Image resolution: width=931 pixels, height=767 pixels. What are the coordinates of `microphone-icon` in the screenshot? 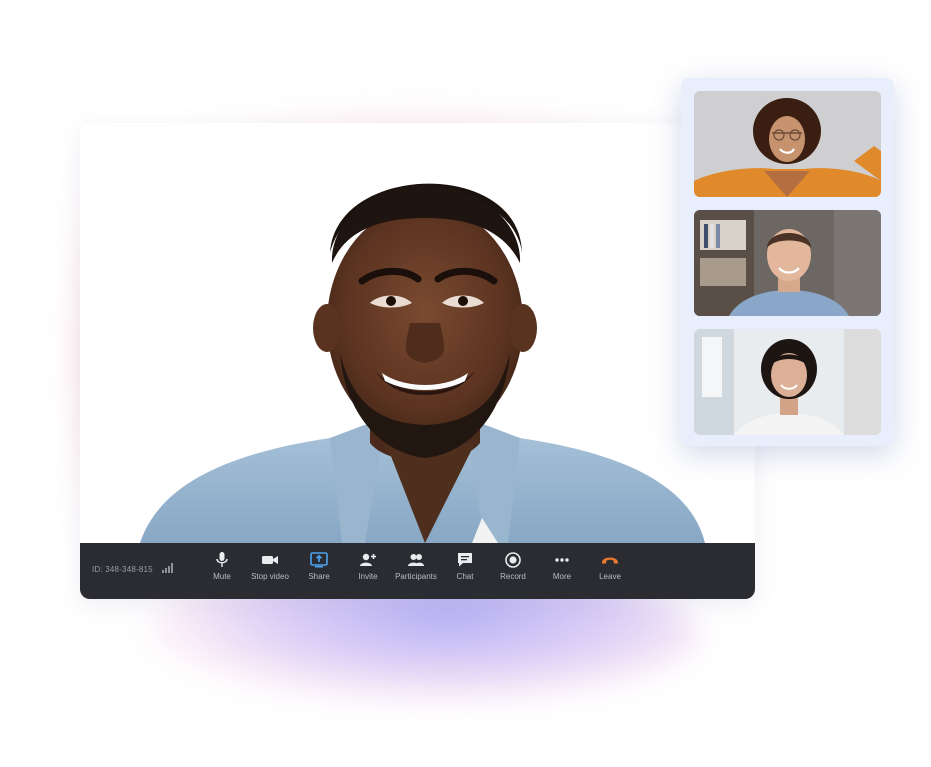 It's located at (222, 559).